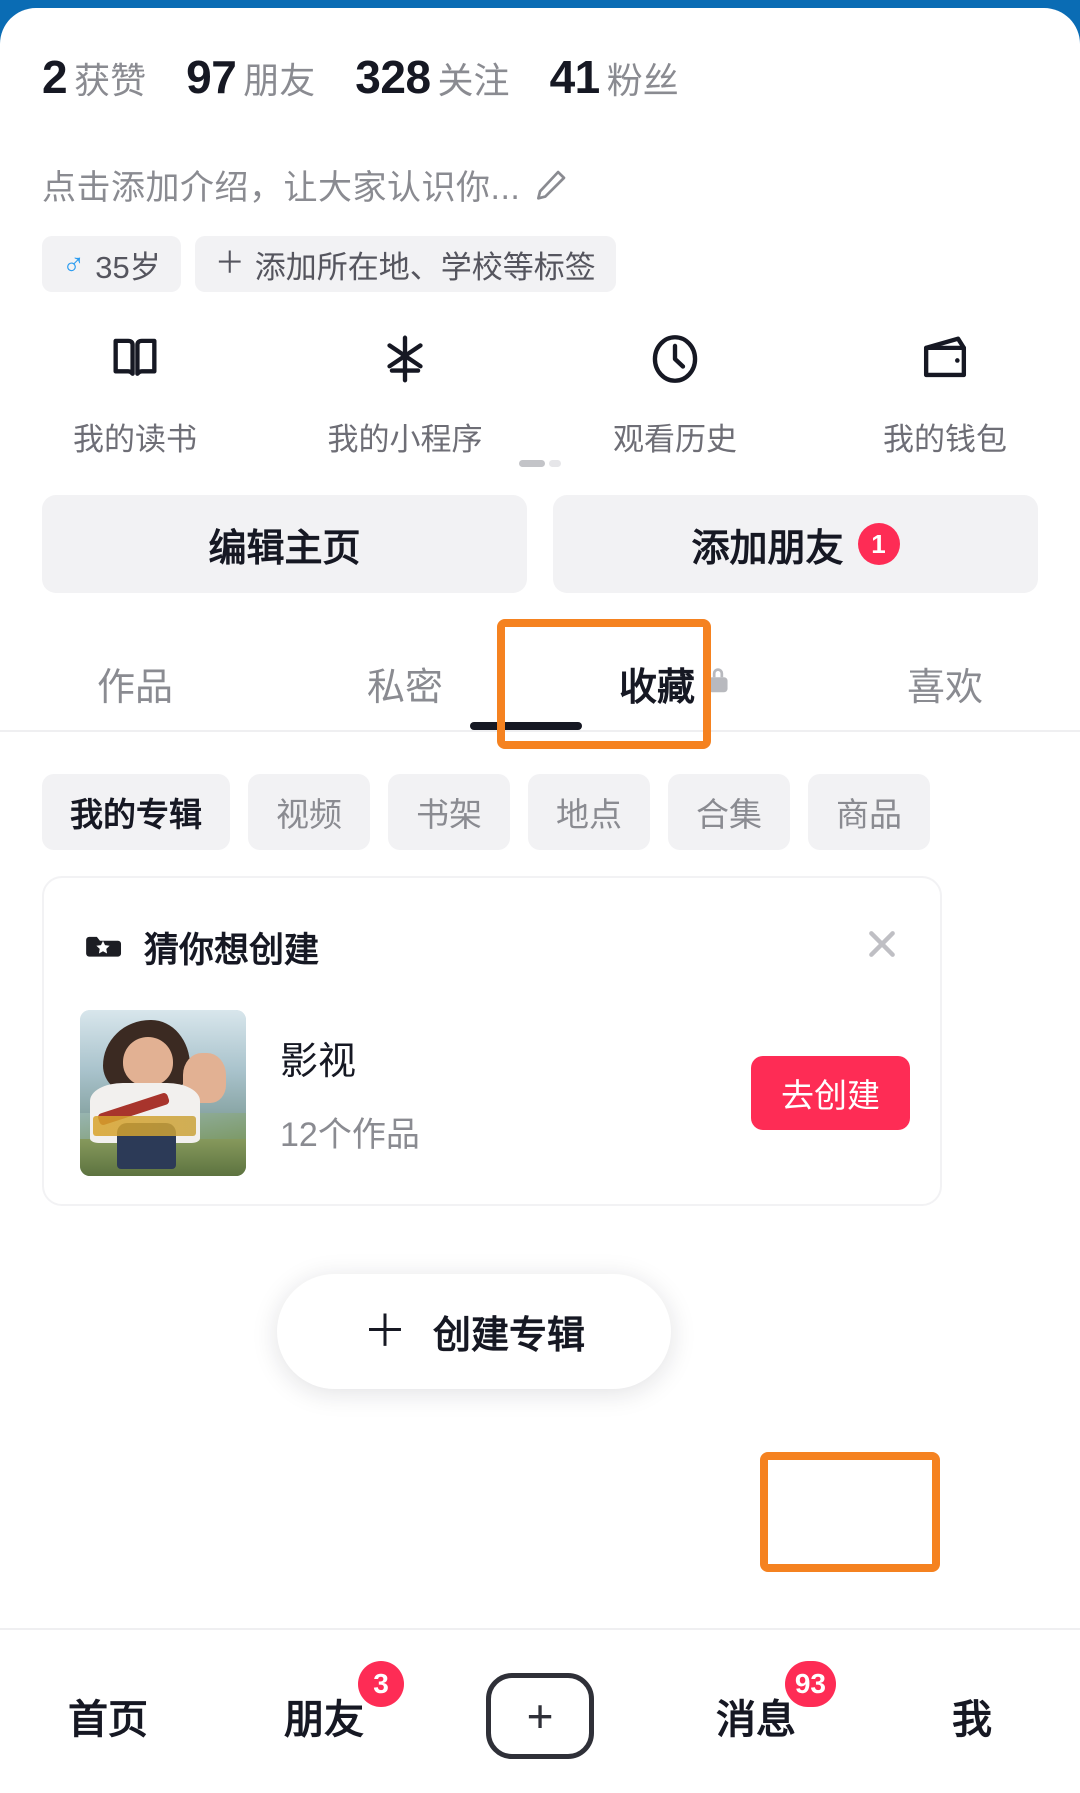 The image size is (1080, 1793). I want to click on nav-messages-label: 消息 93, so click(776, 1702).